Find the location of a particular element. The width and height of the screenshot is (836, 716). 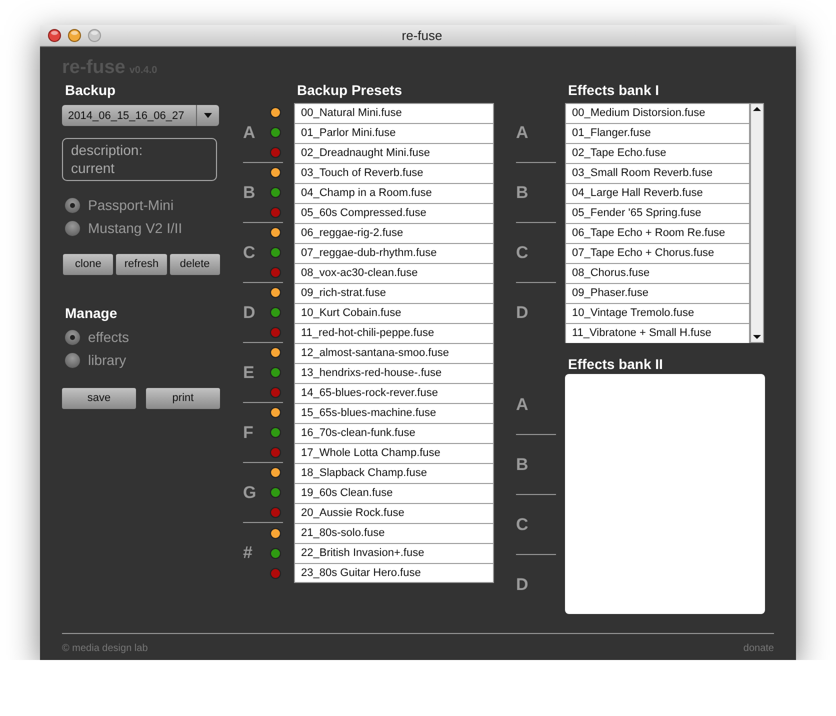

preset-item: 21_80s-solo.fuse is located at coordinates (394, 533).